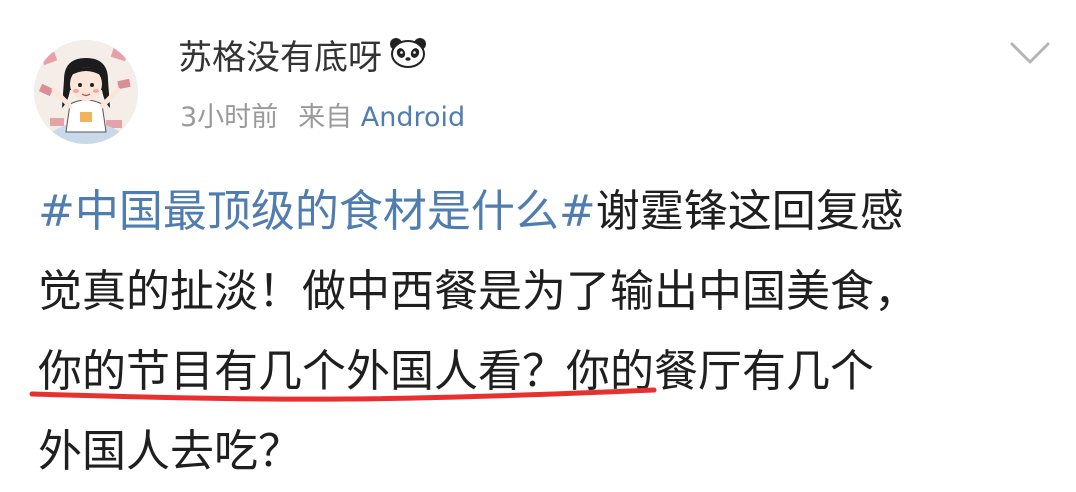 The height and width of the screenshot is (492, 1076). I want to click on username: 苏格没有底呀, so click(303, 58).